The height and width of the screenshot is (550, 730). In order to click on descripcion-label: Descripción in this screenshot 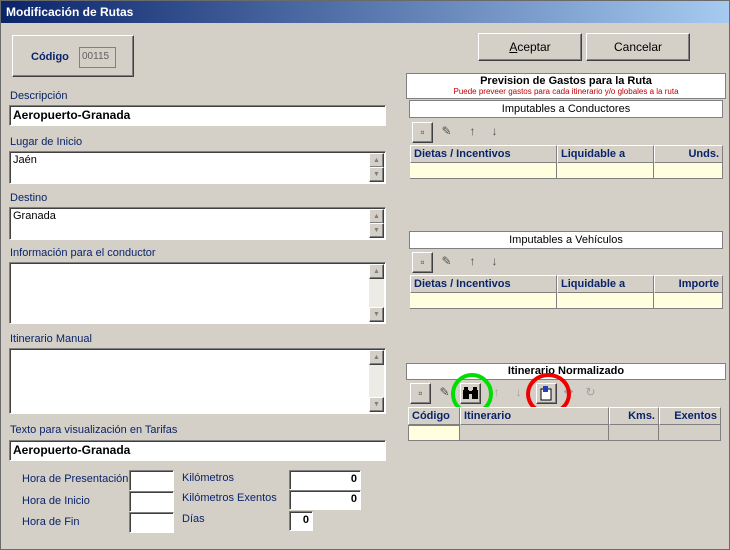, I will do `click(39, 96)`.